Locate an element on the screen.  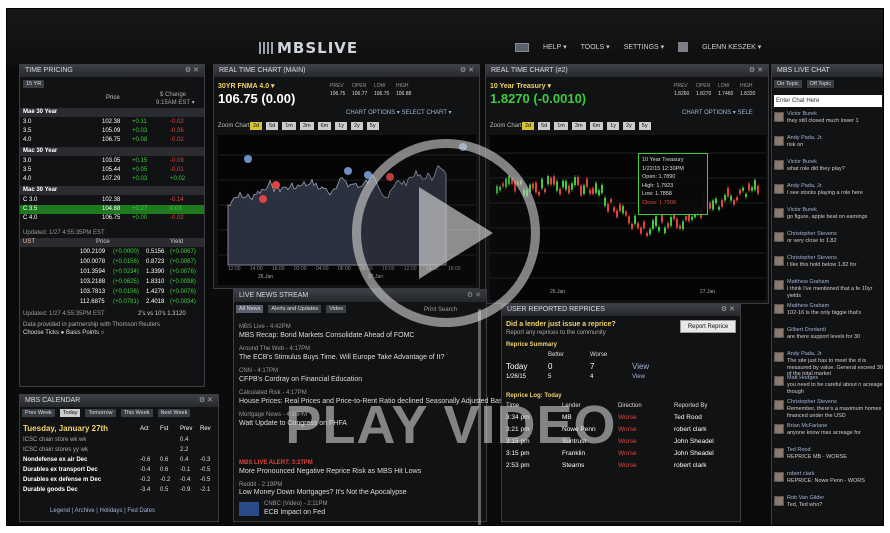
user-menu: GLENN KESZEK ▾ is located at coordinates (731, 47).